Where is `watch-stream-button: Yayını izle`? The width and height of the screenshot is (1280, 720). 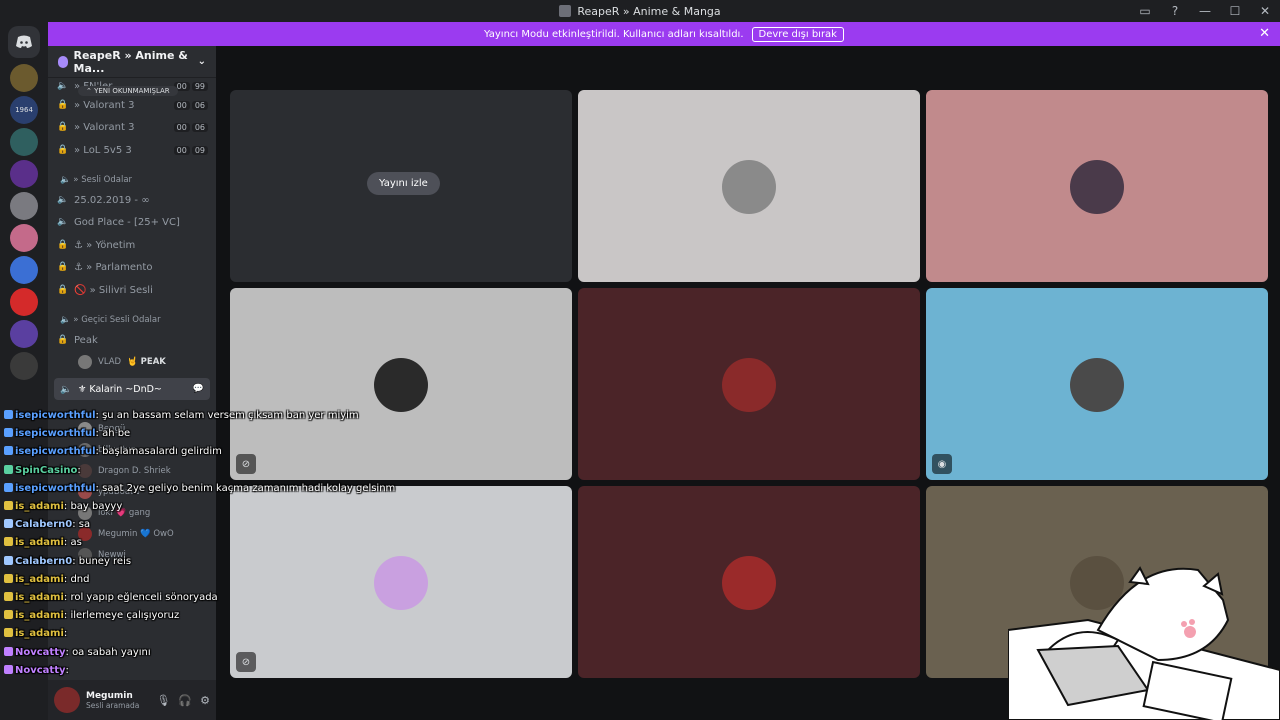 watch-stream-button: Yayını izle is located at coordinates (403, 183).